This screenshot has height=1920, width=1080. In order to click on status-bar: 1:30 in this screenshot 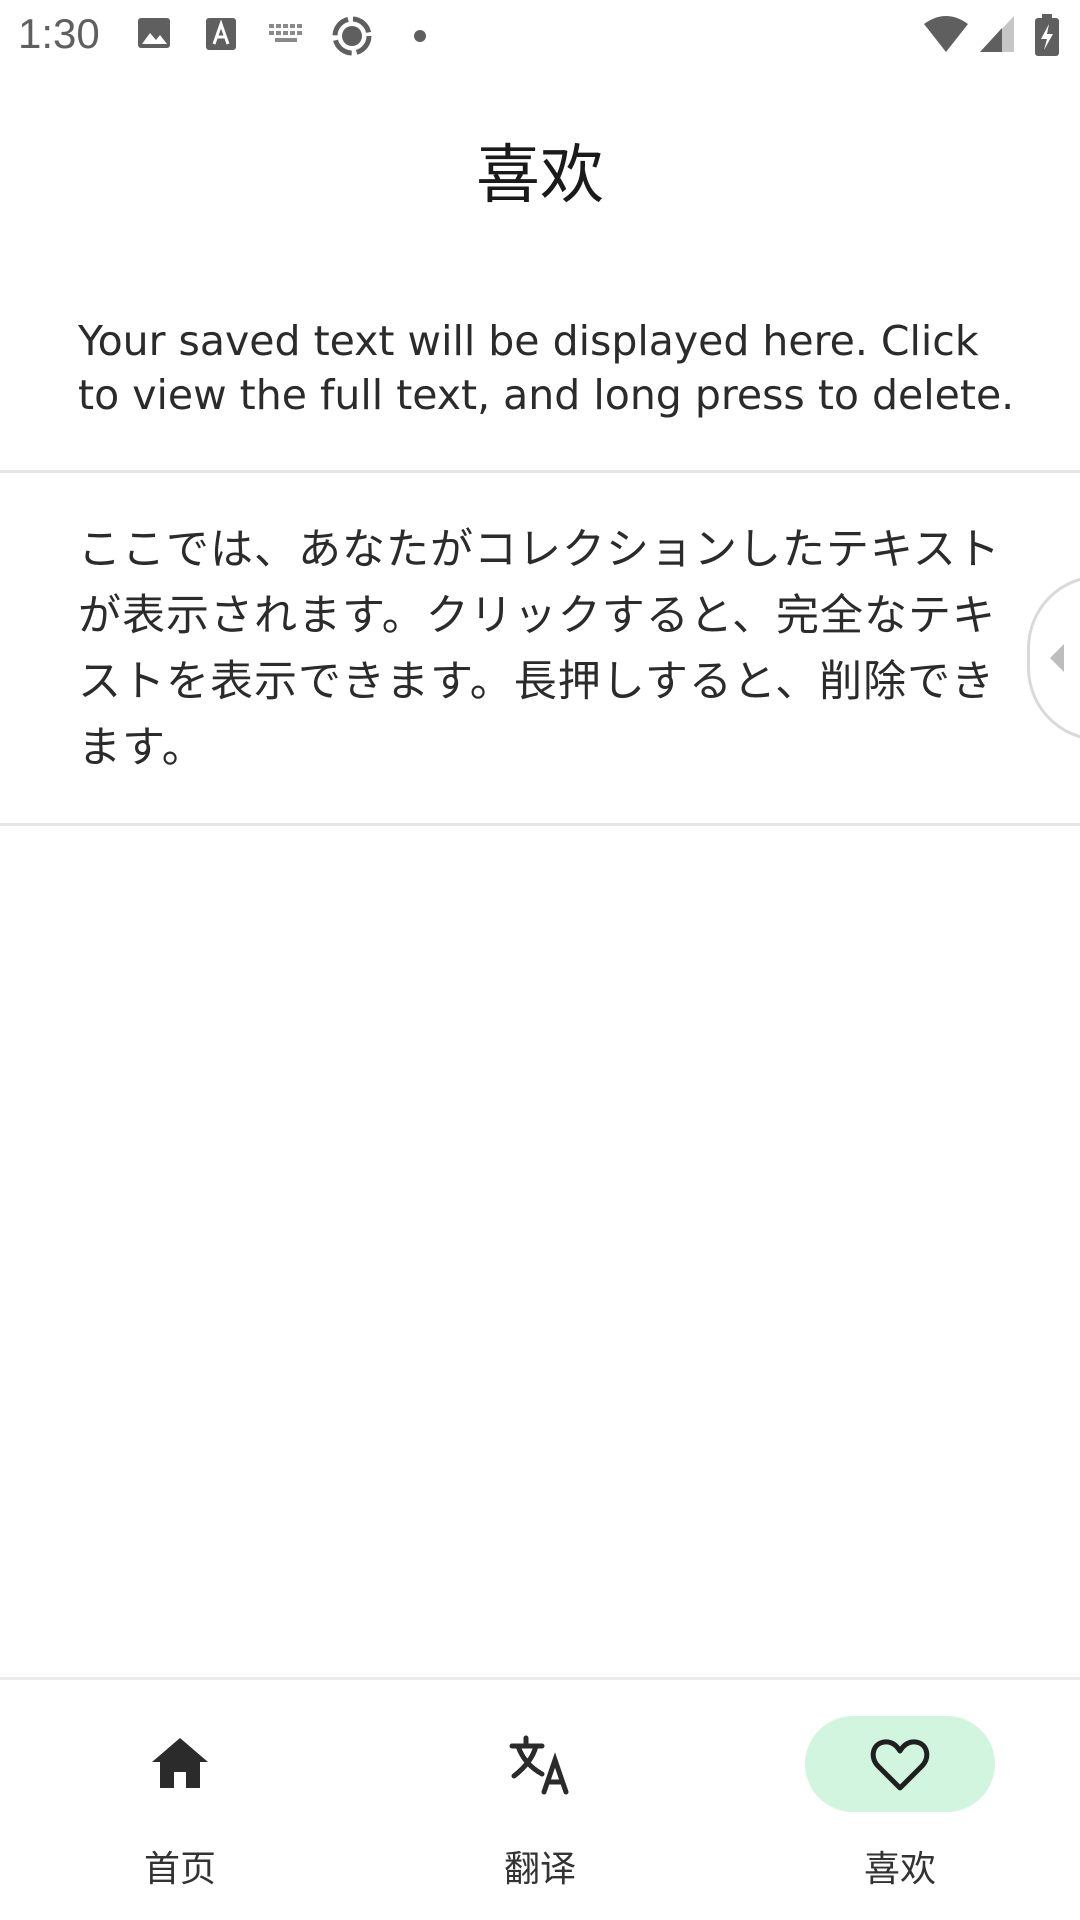, I will do `click(540, 36)`.